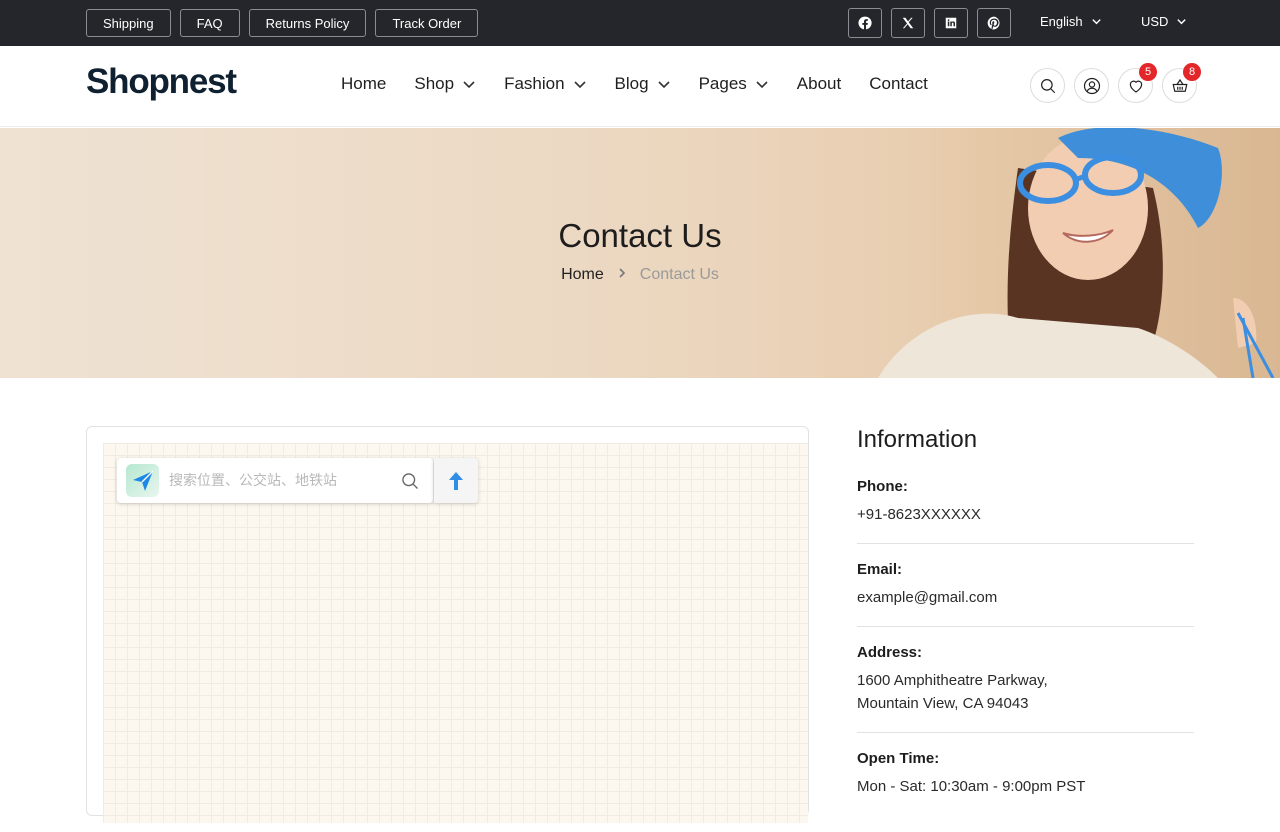 The height and width of the screenshot is (832, 1280). Describe the element at coordinates (890, 652) in the screenshot. I see `address-label: Address:` at that location.